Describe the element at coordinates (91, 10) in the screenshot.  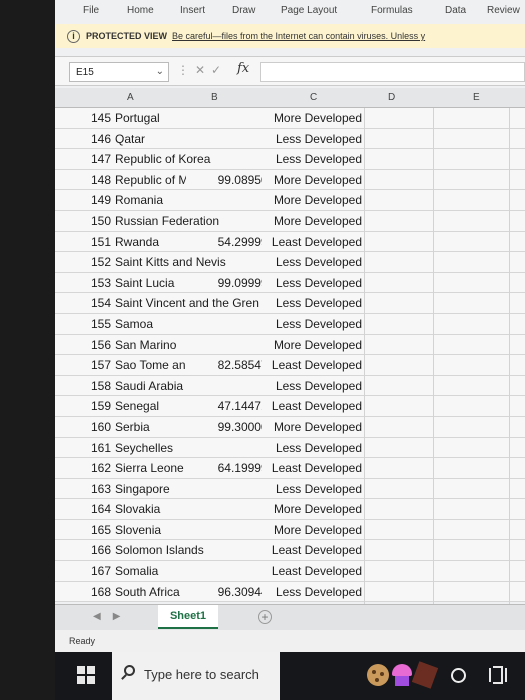
I see `tab-file: File` at that location.